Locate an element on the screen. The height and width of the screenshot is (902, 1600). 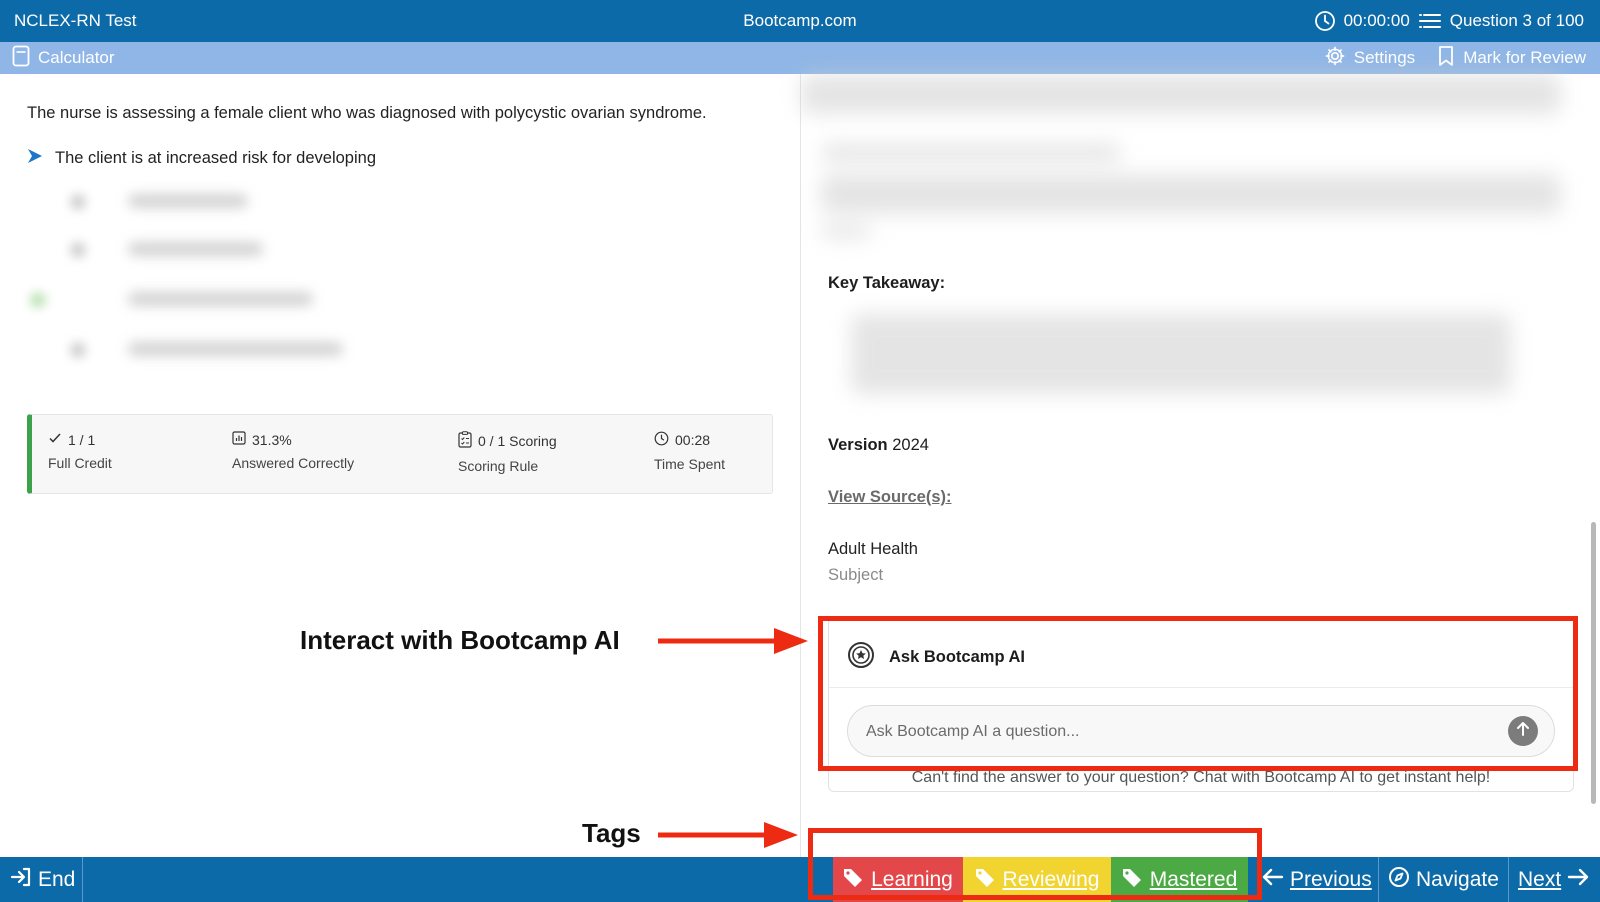
exit-icon is located at coordinates (21, 880).